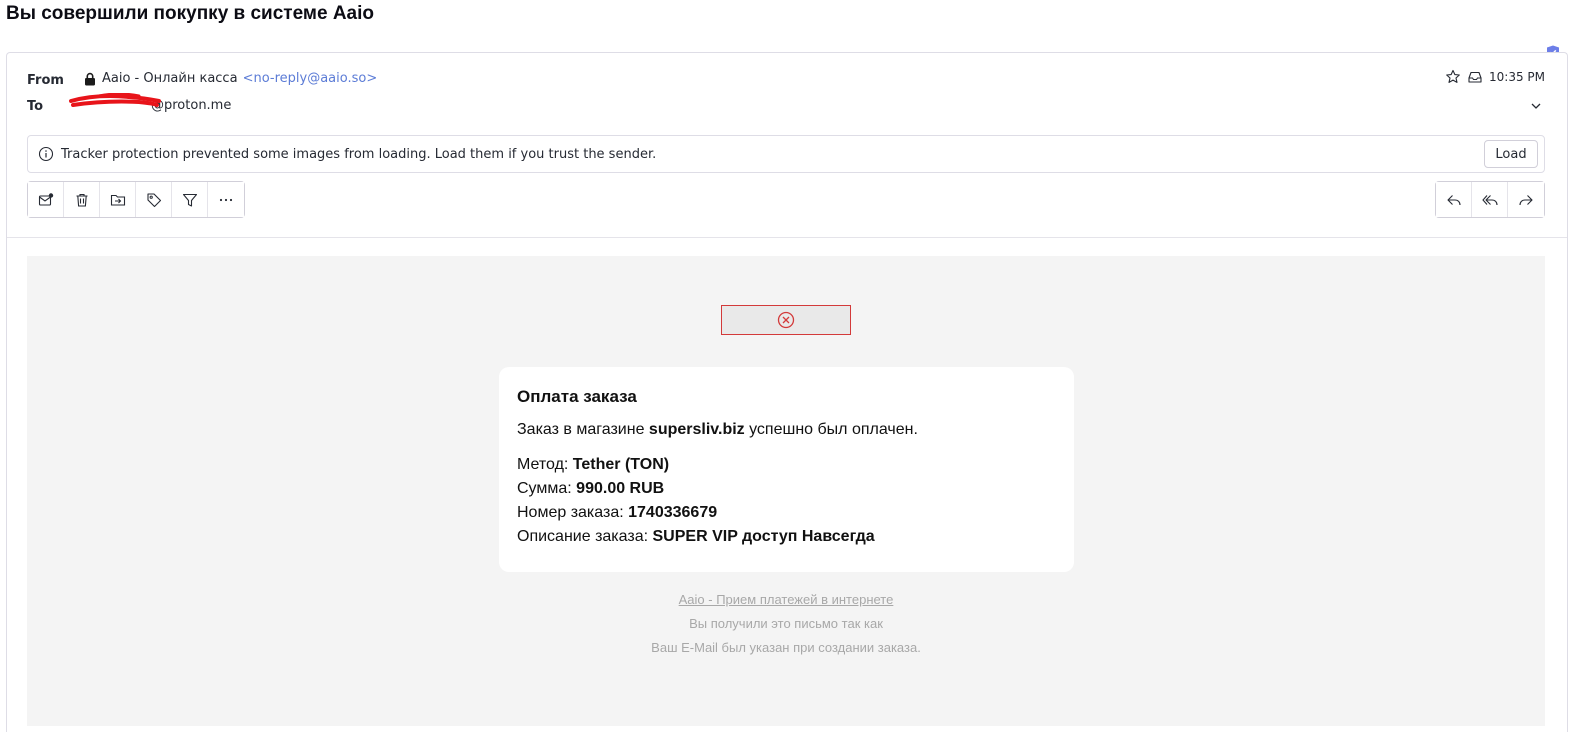 This screenshot has height=732, width=1582. Describe the element at coordinates (786, 599) in the screenshot. I see `footer-link: Aaio - Прием платежей в интернете` at that location.